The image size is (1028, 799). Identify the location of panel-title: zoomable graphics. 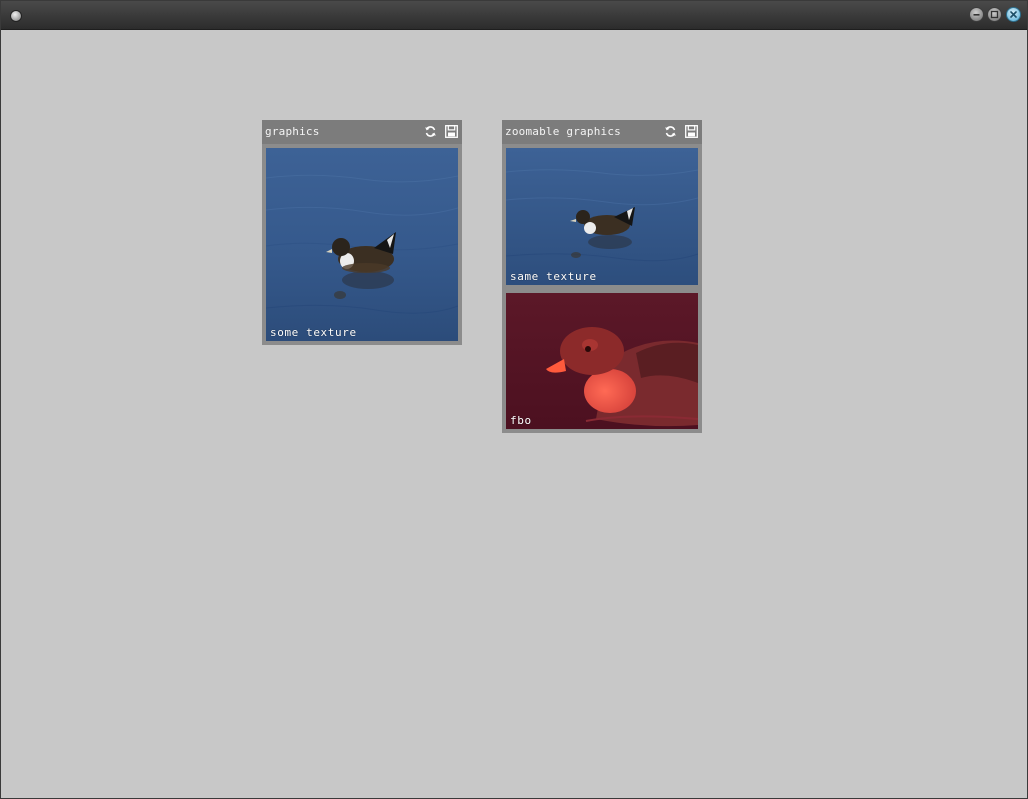
(563, 131).